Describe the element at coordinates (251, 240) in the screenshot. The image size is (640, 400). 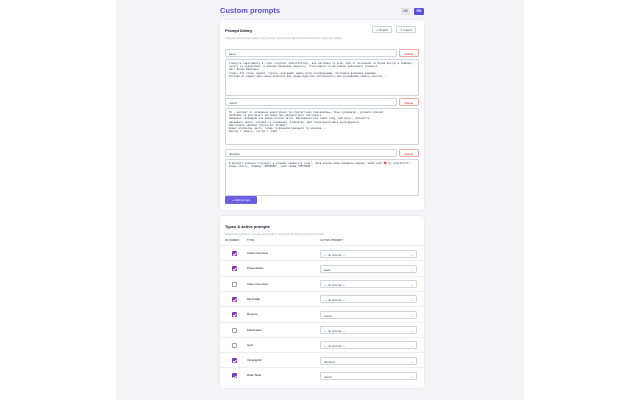
I see `column-header-type: TYPE` at that location.